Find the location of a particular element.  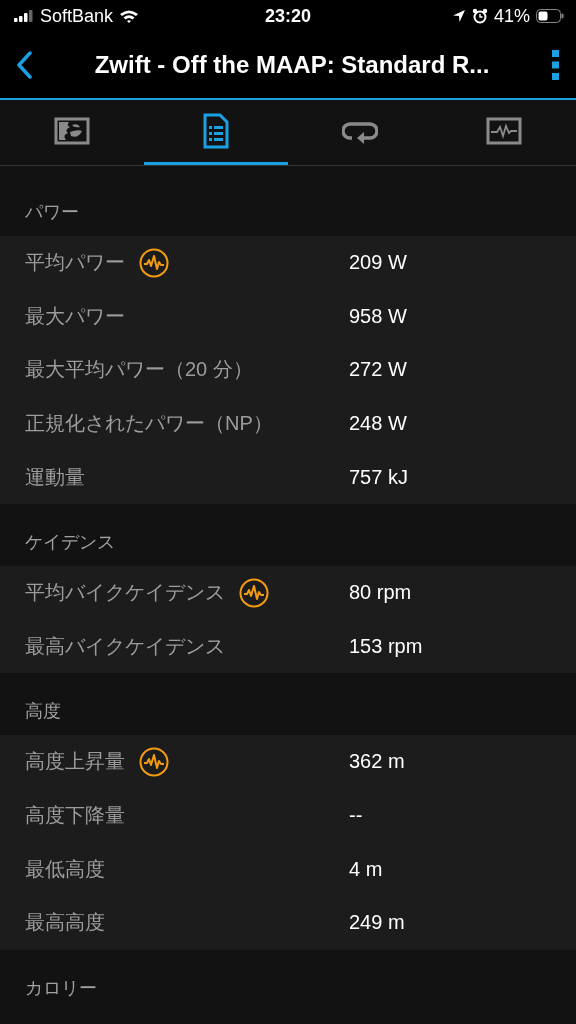

clock-time: 23:20 is located at coordinates (288, 16).